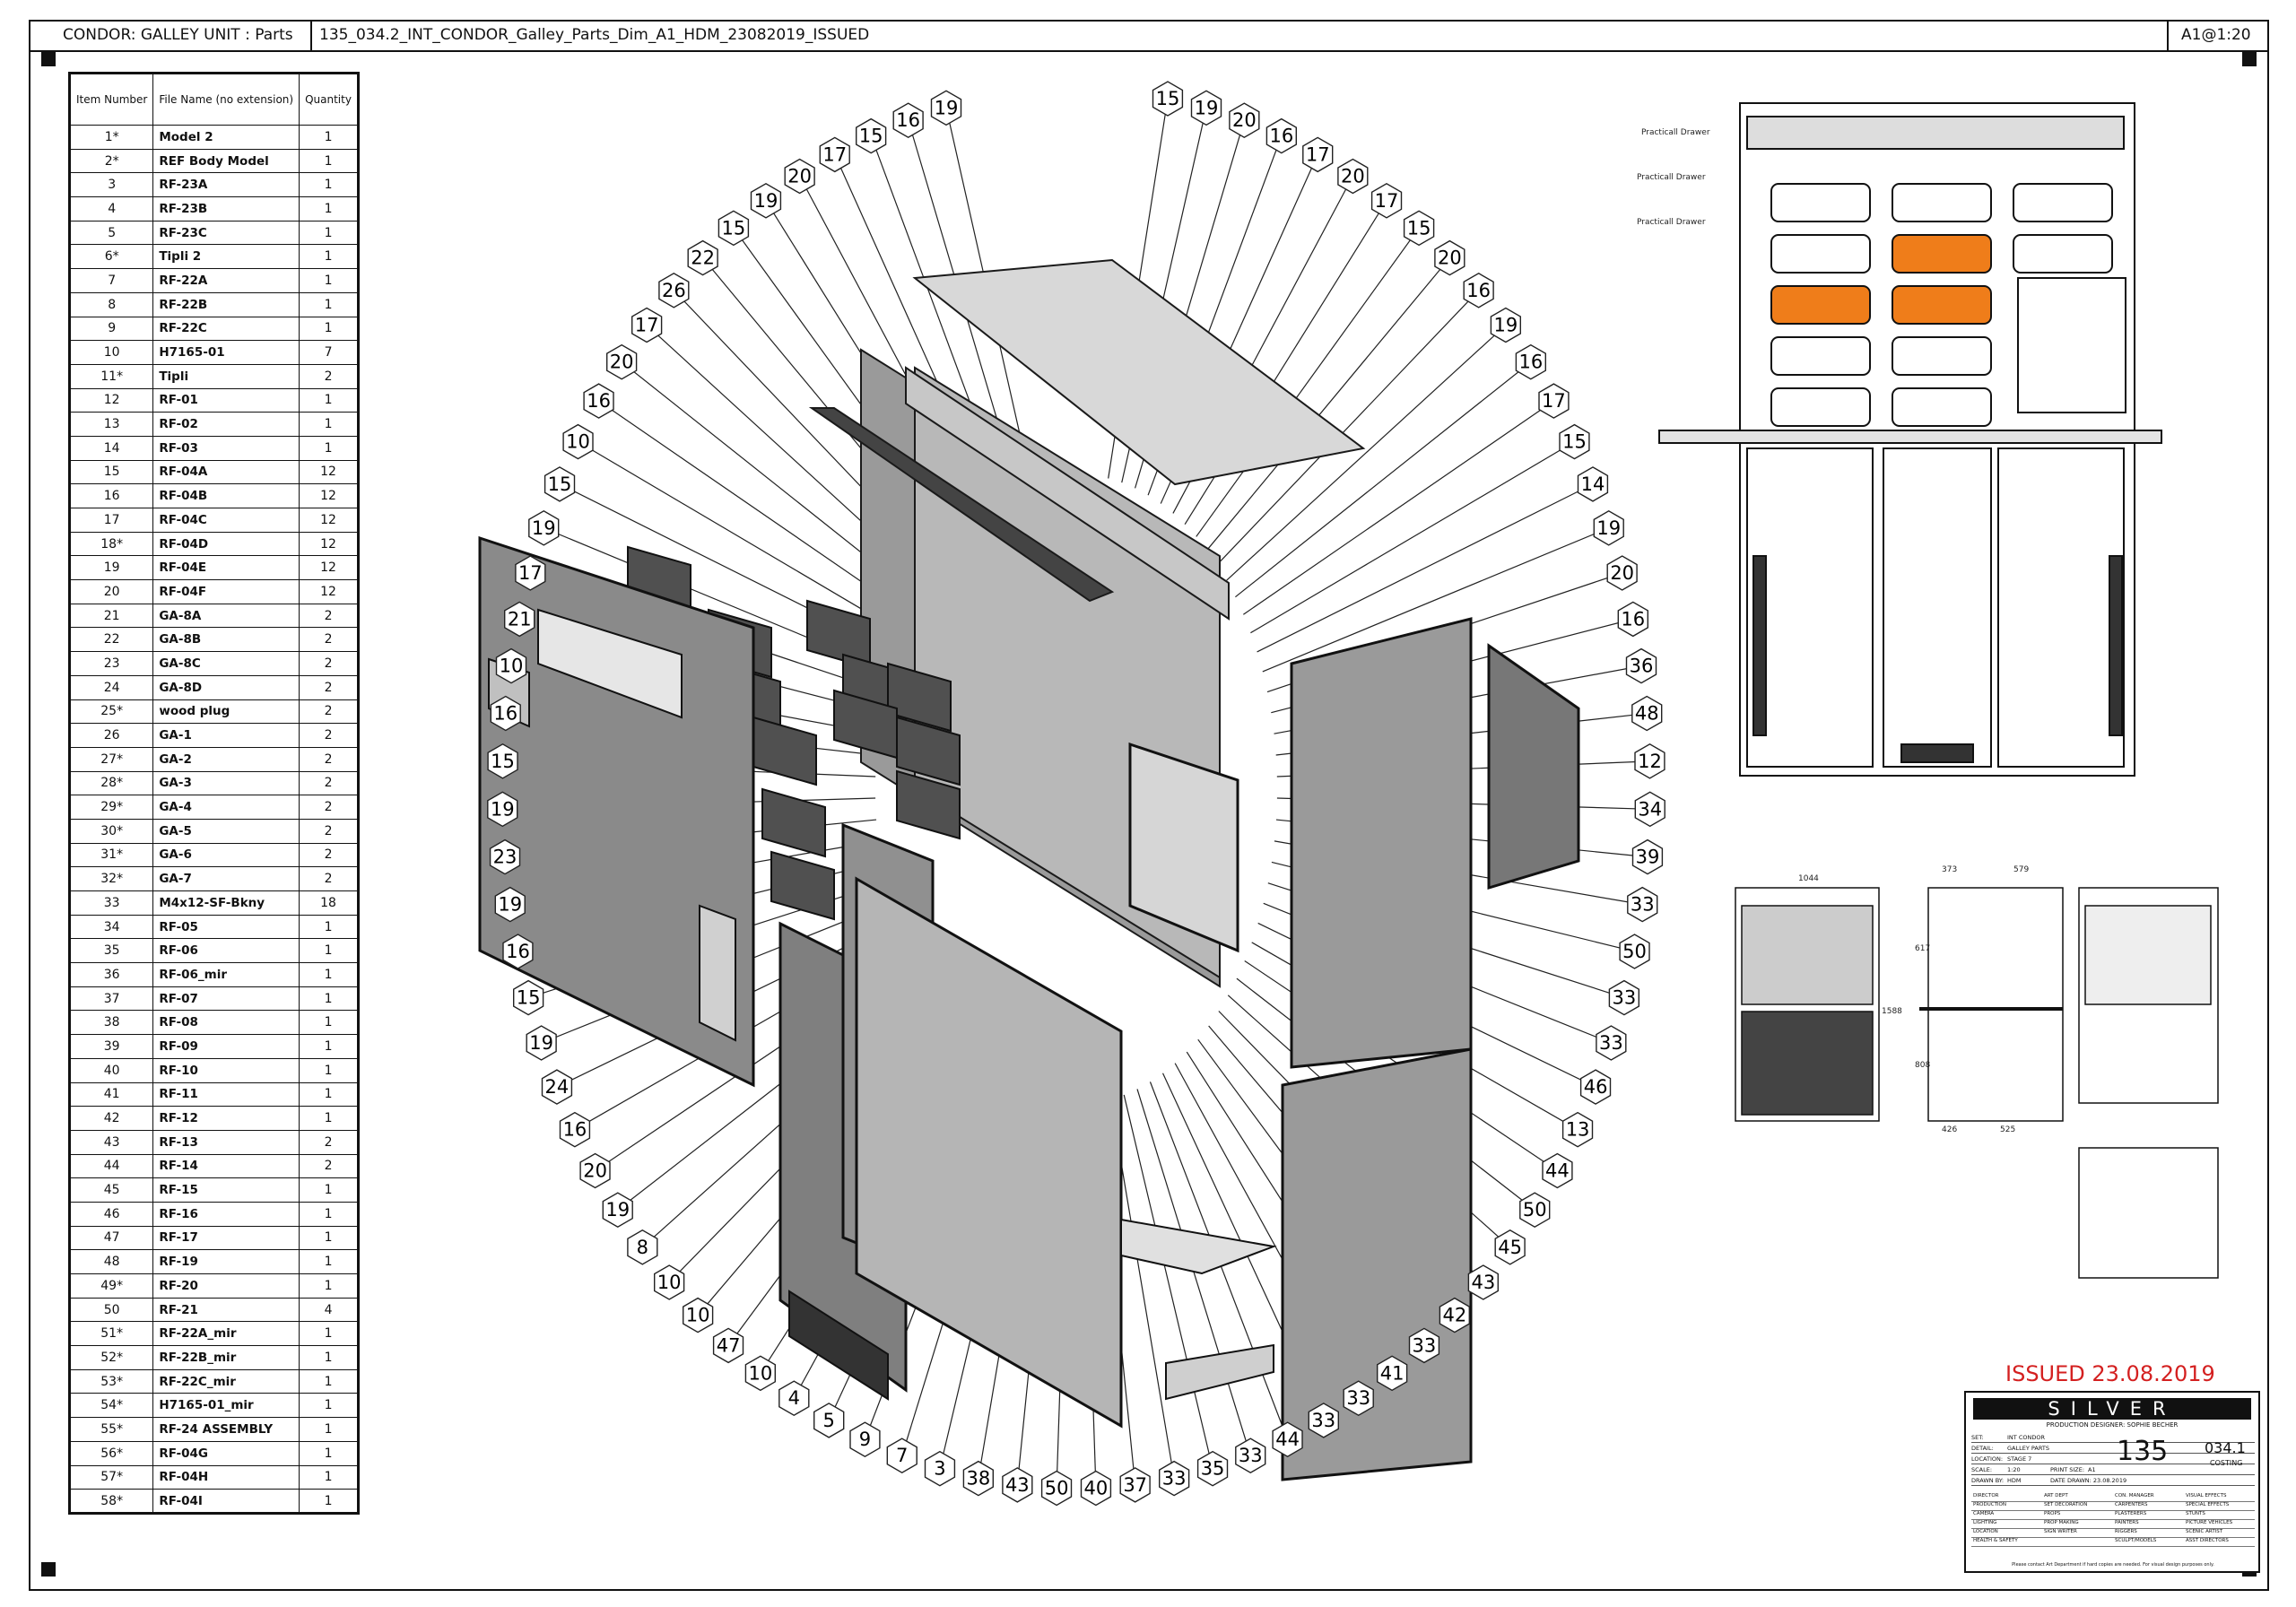  Describe the element at coordinates (2148, 1213) in the screenshot. I see `small-plan-view` at that location.